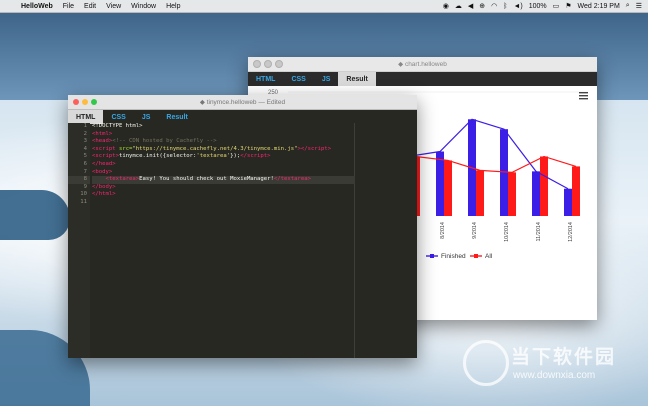 Image resolution: width=648 pixels, height=406 pixels. What do you see at coordinates (482, 6) in the screenshot?
I see `status-icon: ⊕` at bounding box center [482, 6].